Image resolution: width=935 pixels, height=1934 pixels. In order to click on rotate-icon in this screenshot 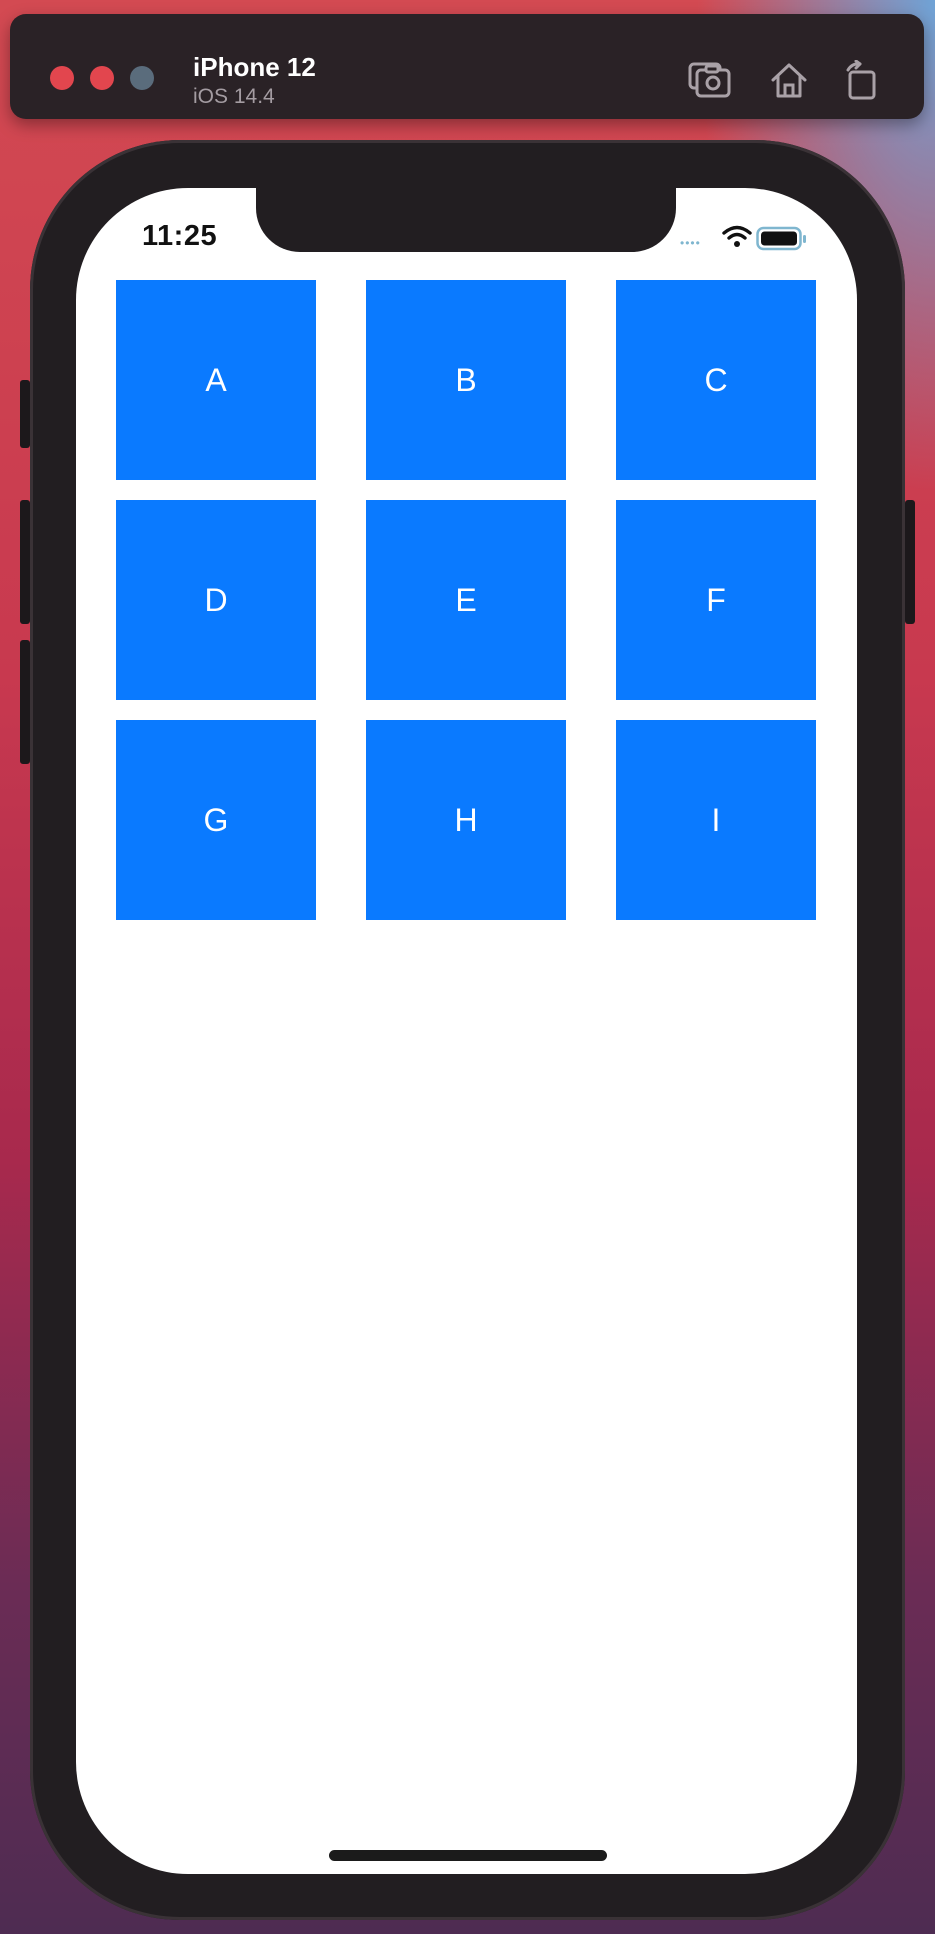, I will do `click(861, 80)`.